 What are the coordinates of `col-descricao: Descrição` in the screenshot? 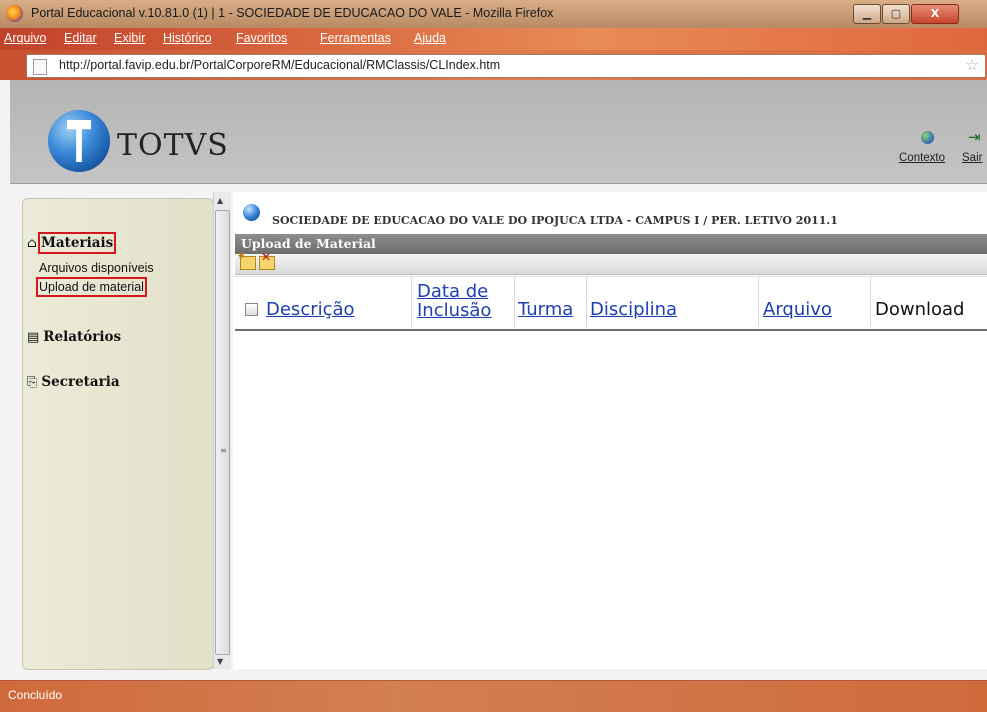 It's located at (323, 302).